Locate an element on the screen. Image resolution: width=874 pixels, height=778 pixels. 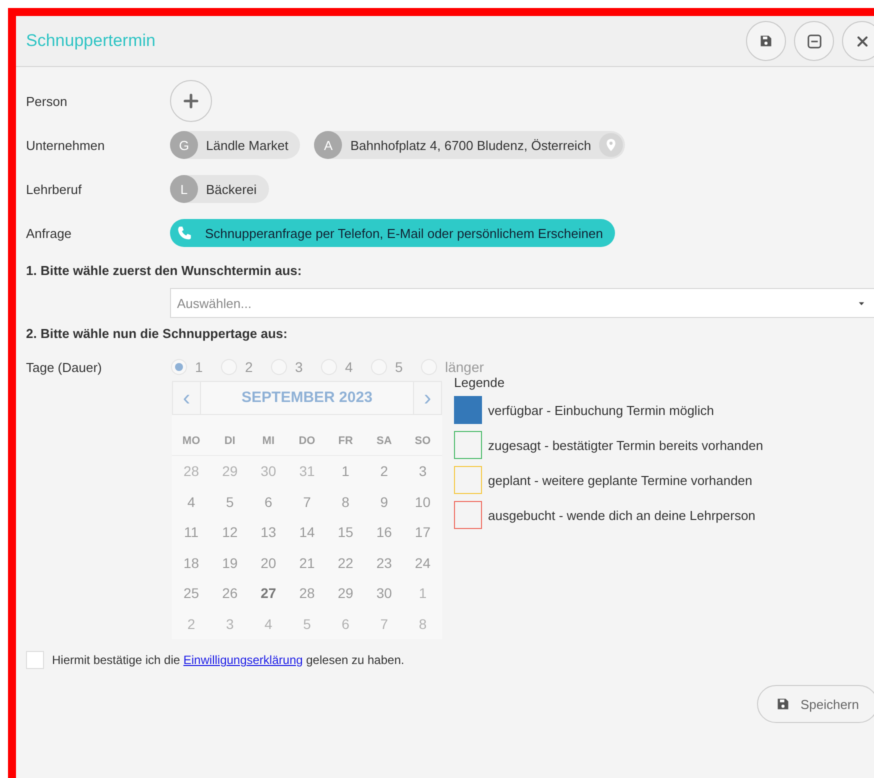
initial-avatar: A is located at coordinates (328, 145).